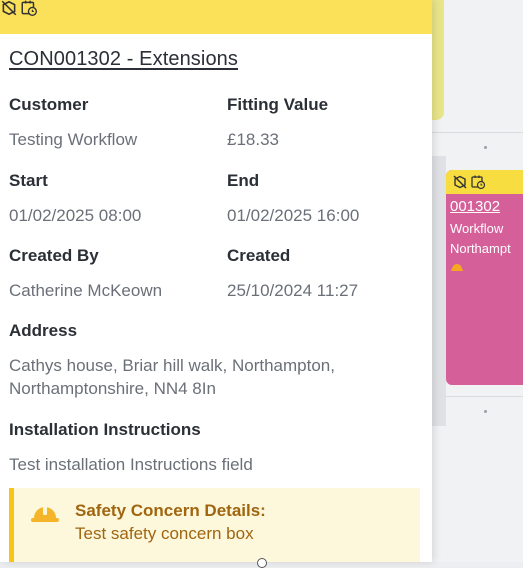 The width and height of the screenshot is (523, 568). Describe the element at coordinates (262, 563) in the screenshot. I see `cursor-indicator` at that location.